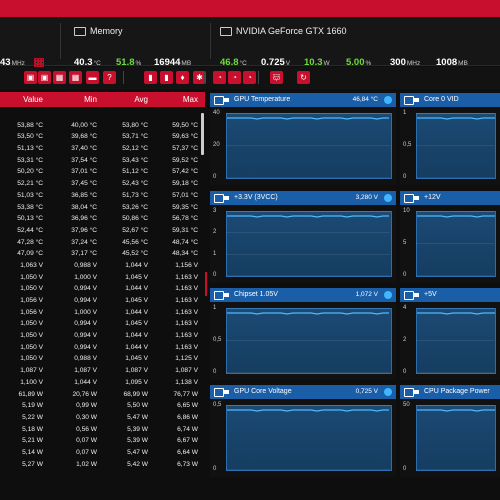 The image size is (500, 500). Describe the element at coordinates (457, 391) in the screenshot. I see `panel-name: CPU Package Power` at that location.